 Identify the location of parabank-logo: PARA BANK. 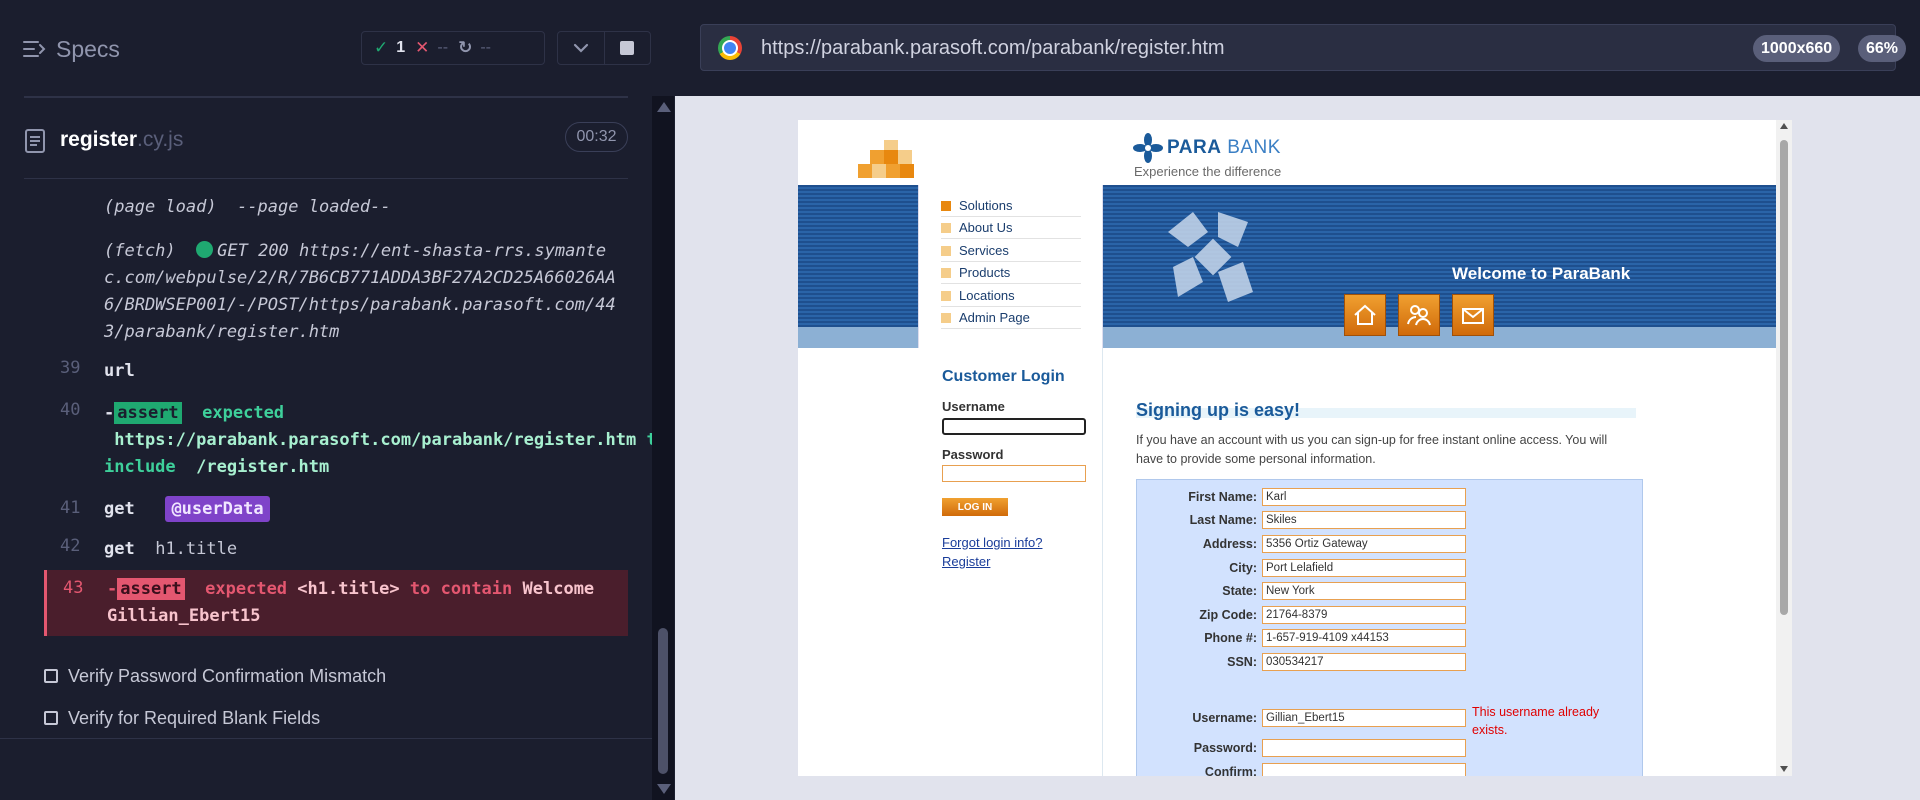
(1207, 148).